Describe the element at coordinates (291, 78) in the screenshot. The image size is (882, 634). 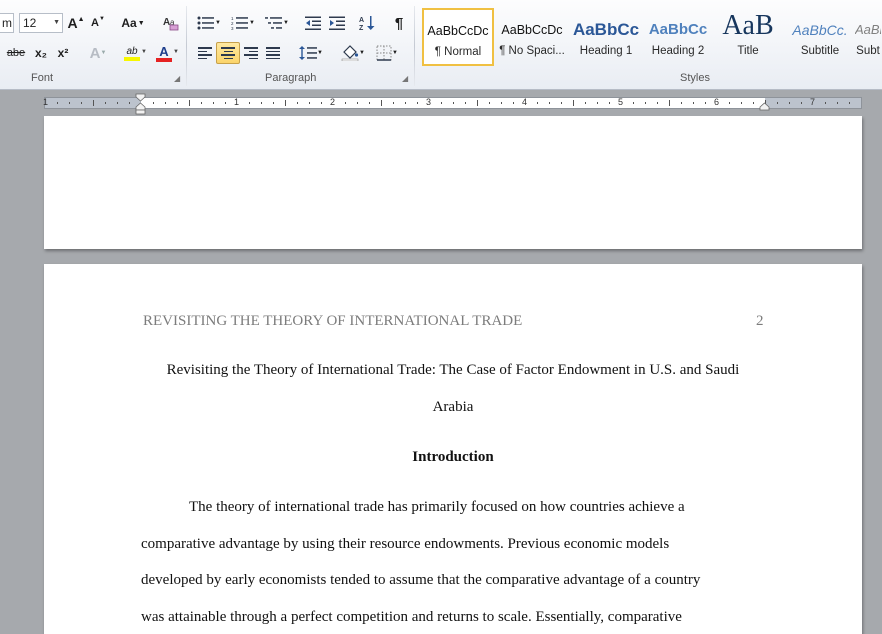
I see `paragraph-group-label: Paragraph` at that location.